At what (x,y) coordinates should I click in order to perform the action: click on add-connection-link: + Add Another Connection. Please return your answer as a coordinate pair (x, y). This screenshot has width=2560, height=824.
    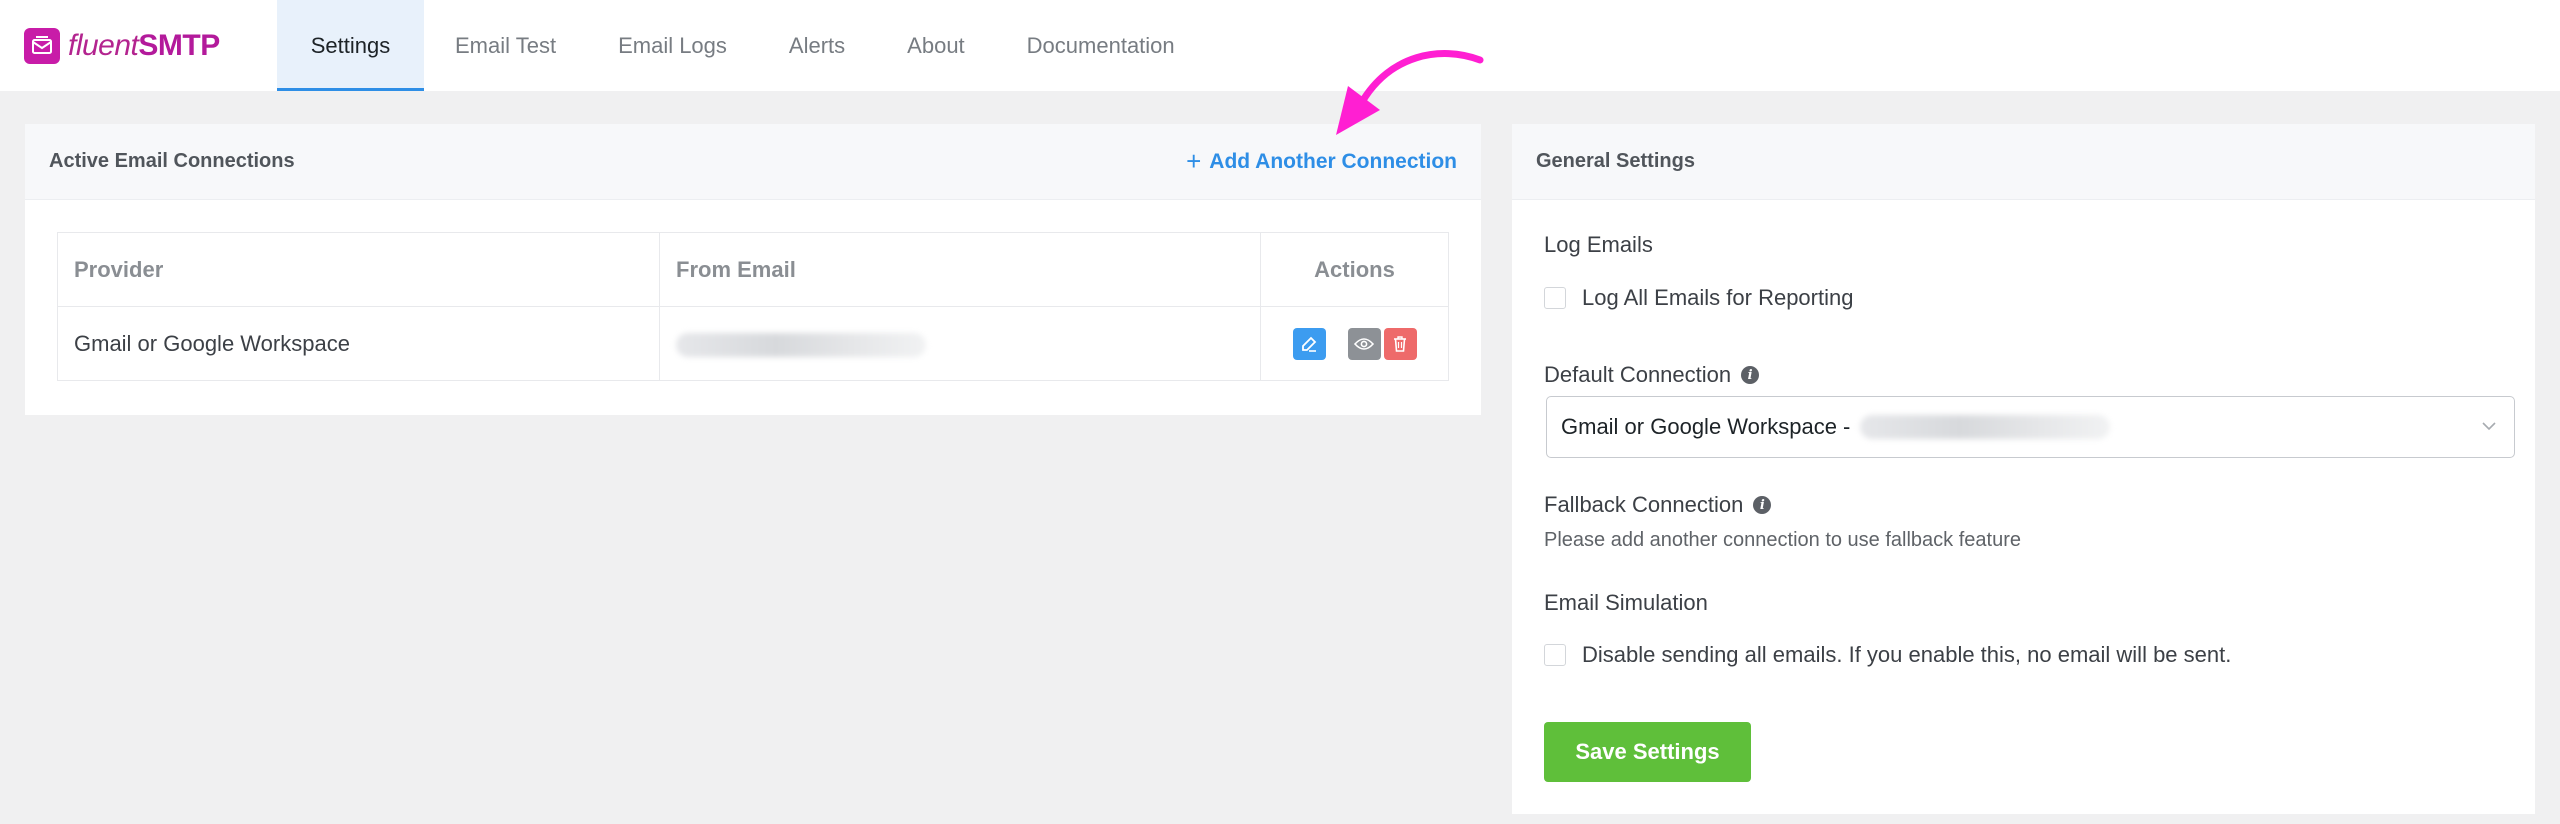
    Looking at the image, I should click on (1321, 160).